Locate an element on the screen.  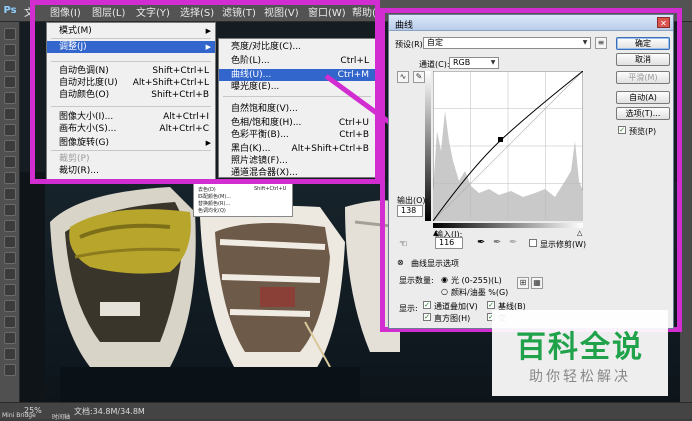
pigment-radio-icon: ○ is located at coordinates (444, 291).